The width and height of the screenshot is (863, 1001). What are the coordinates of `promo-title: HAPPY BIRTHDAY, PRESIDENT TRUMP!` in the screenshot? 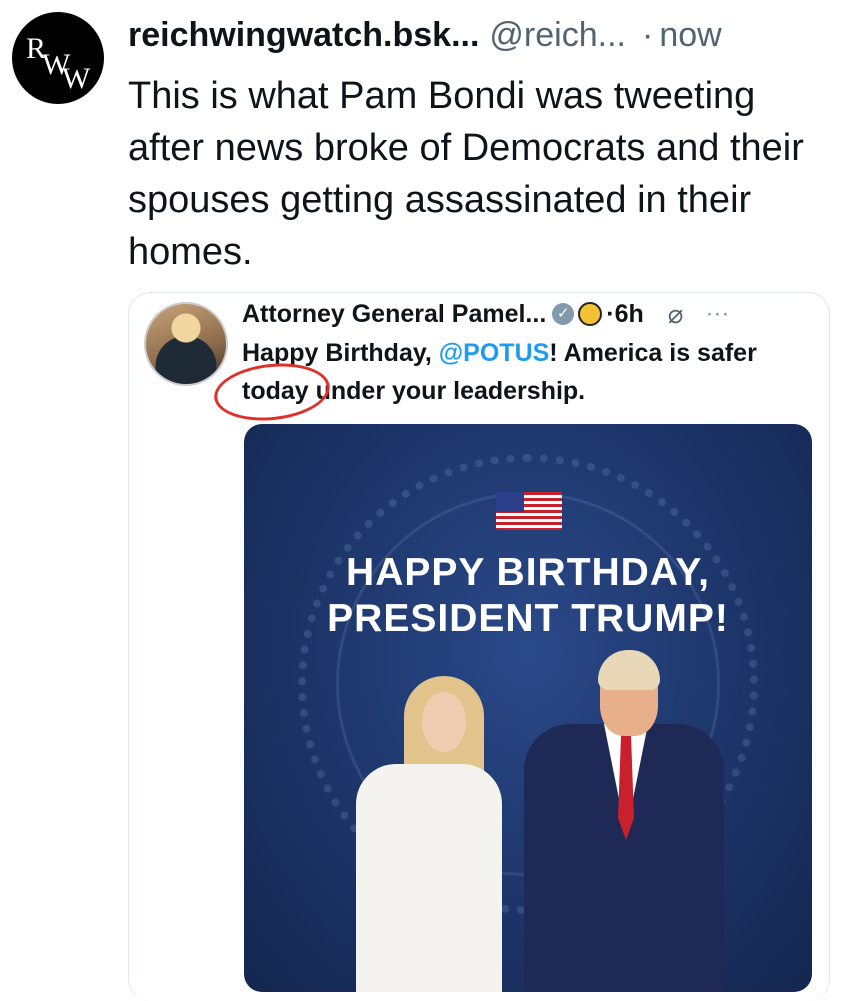 It's located at (528, 596).